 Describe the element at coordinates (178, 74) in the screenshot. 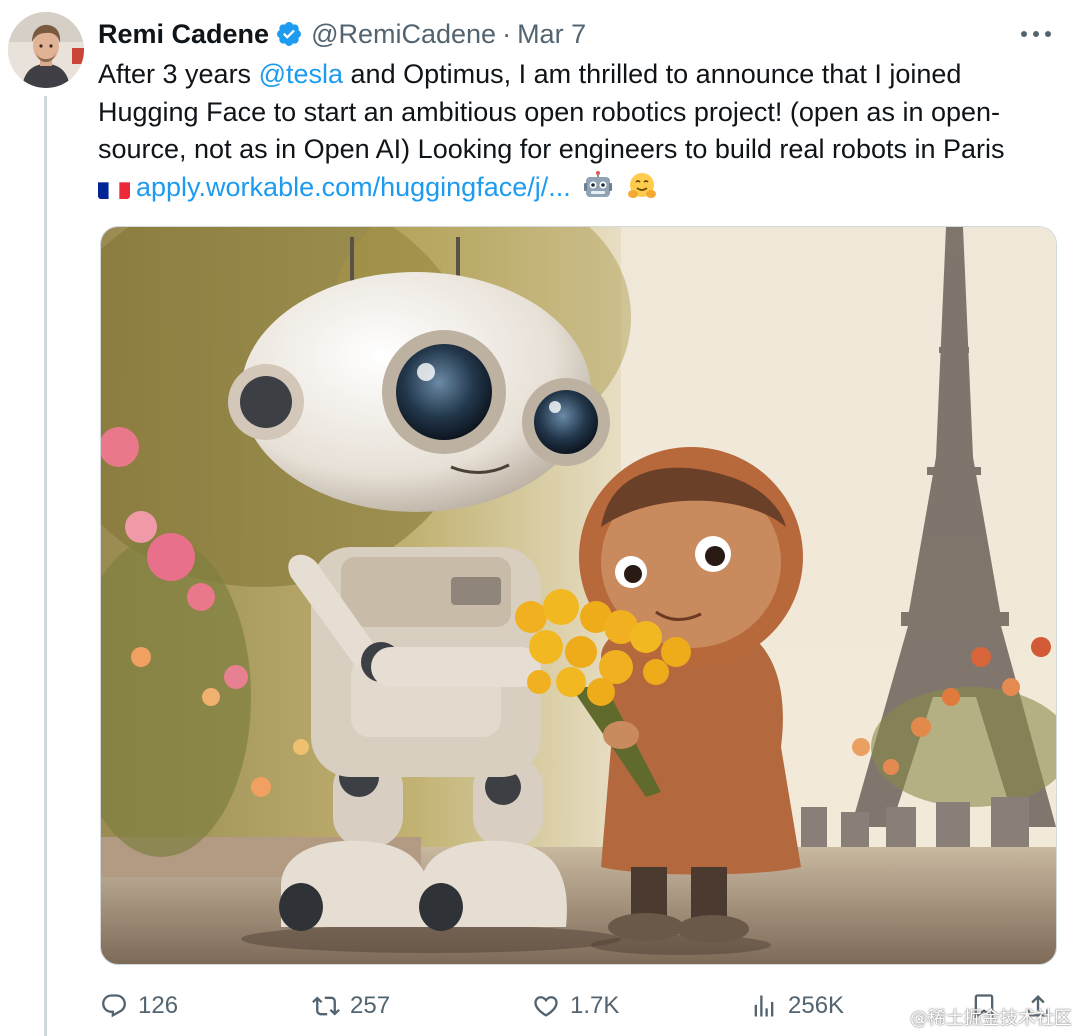

I see `tweet-text-segment: After 3 years` at that location.